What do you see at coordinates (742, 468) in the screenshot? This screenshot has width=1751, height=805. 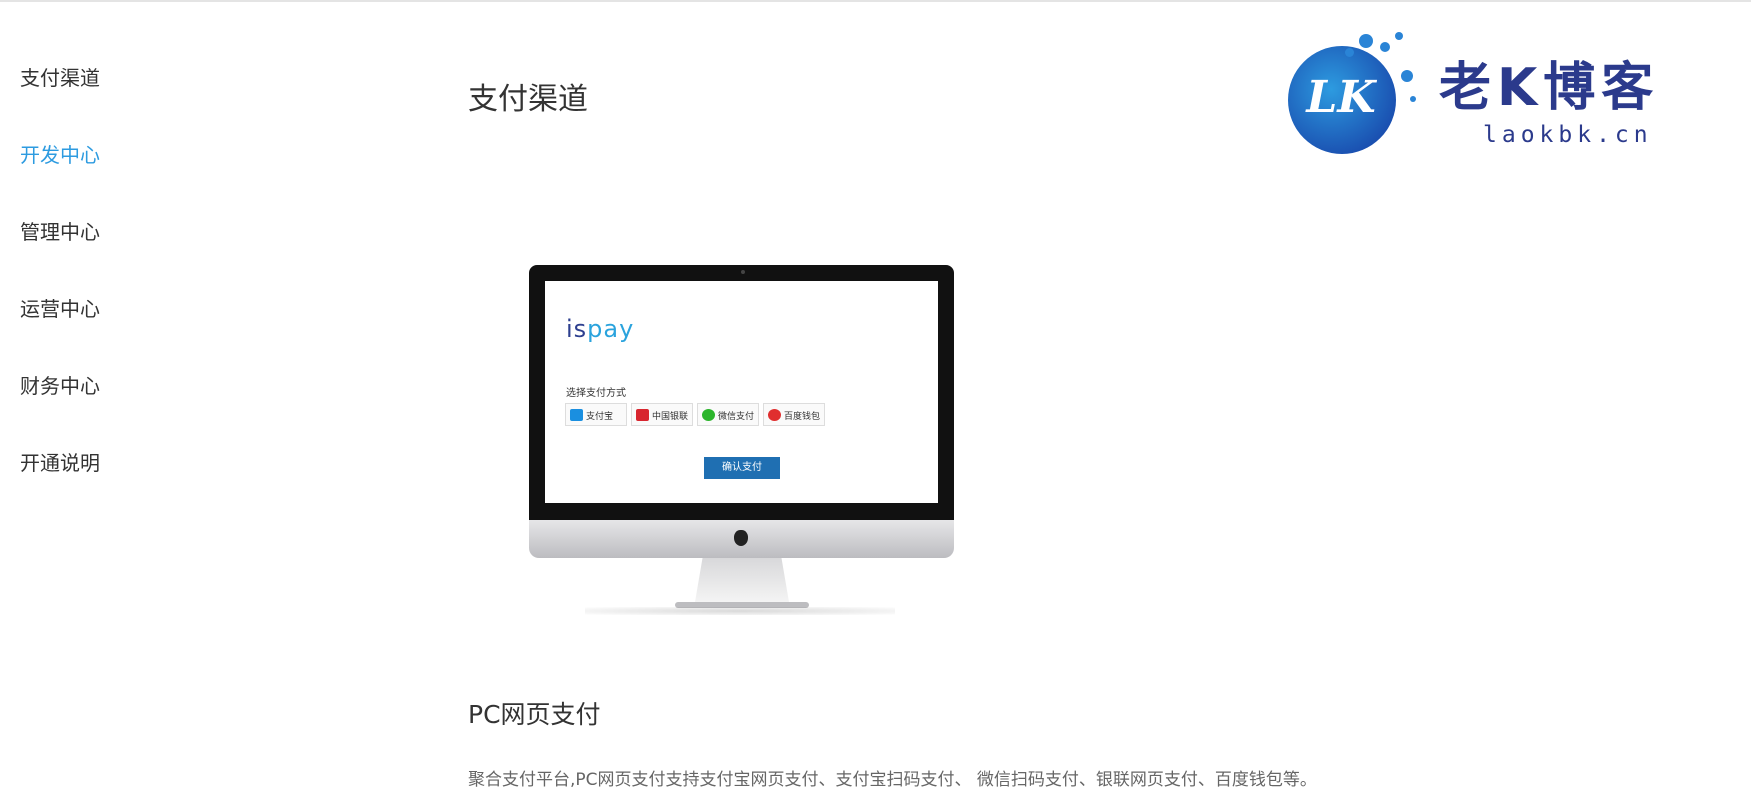 I see `confirm-pay-button: 确认支付` at bounding box center [742, 468].